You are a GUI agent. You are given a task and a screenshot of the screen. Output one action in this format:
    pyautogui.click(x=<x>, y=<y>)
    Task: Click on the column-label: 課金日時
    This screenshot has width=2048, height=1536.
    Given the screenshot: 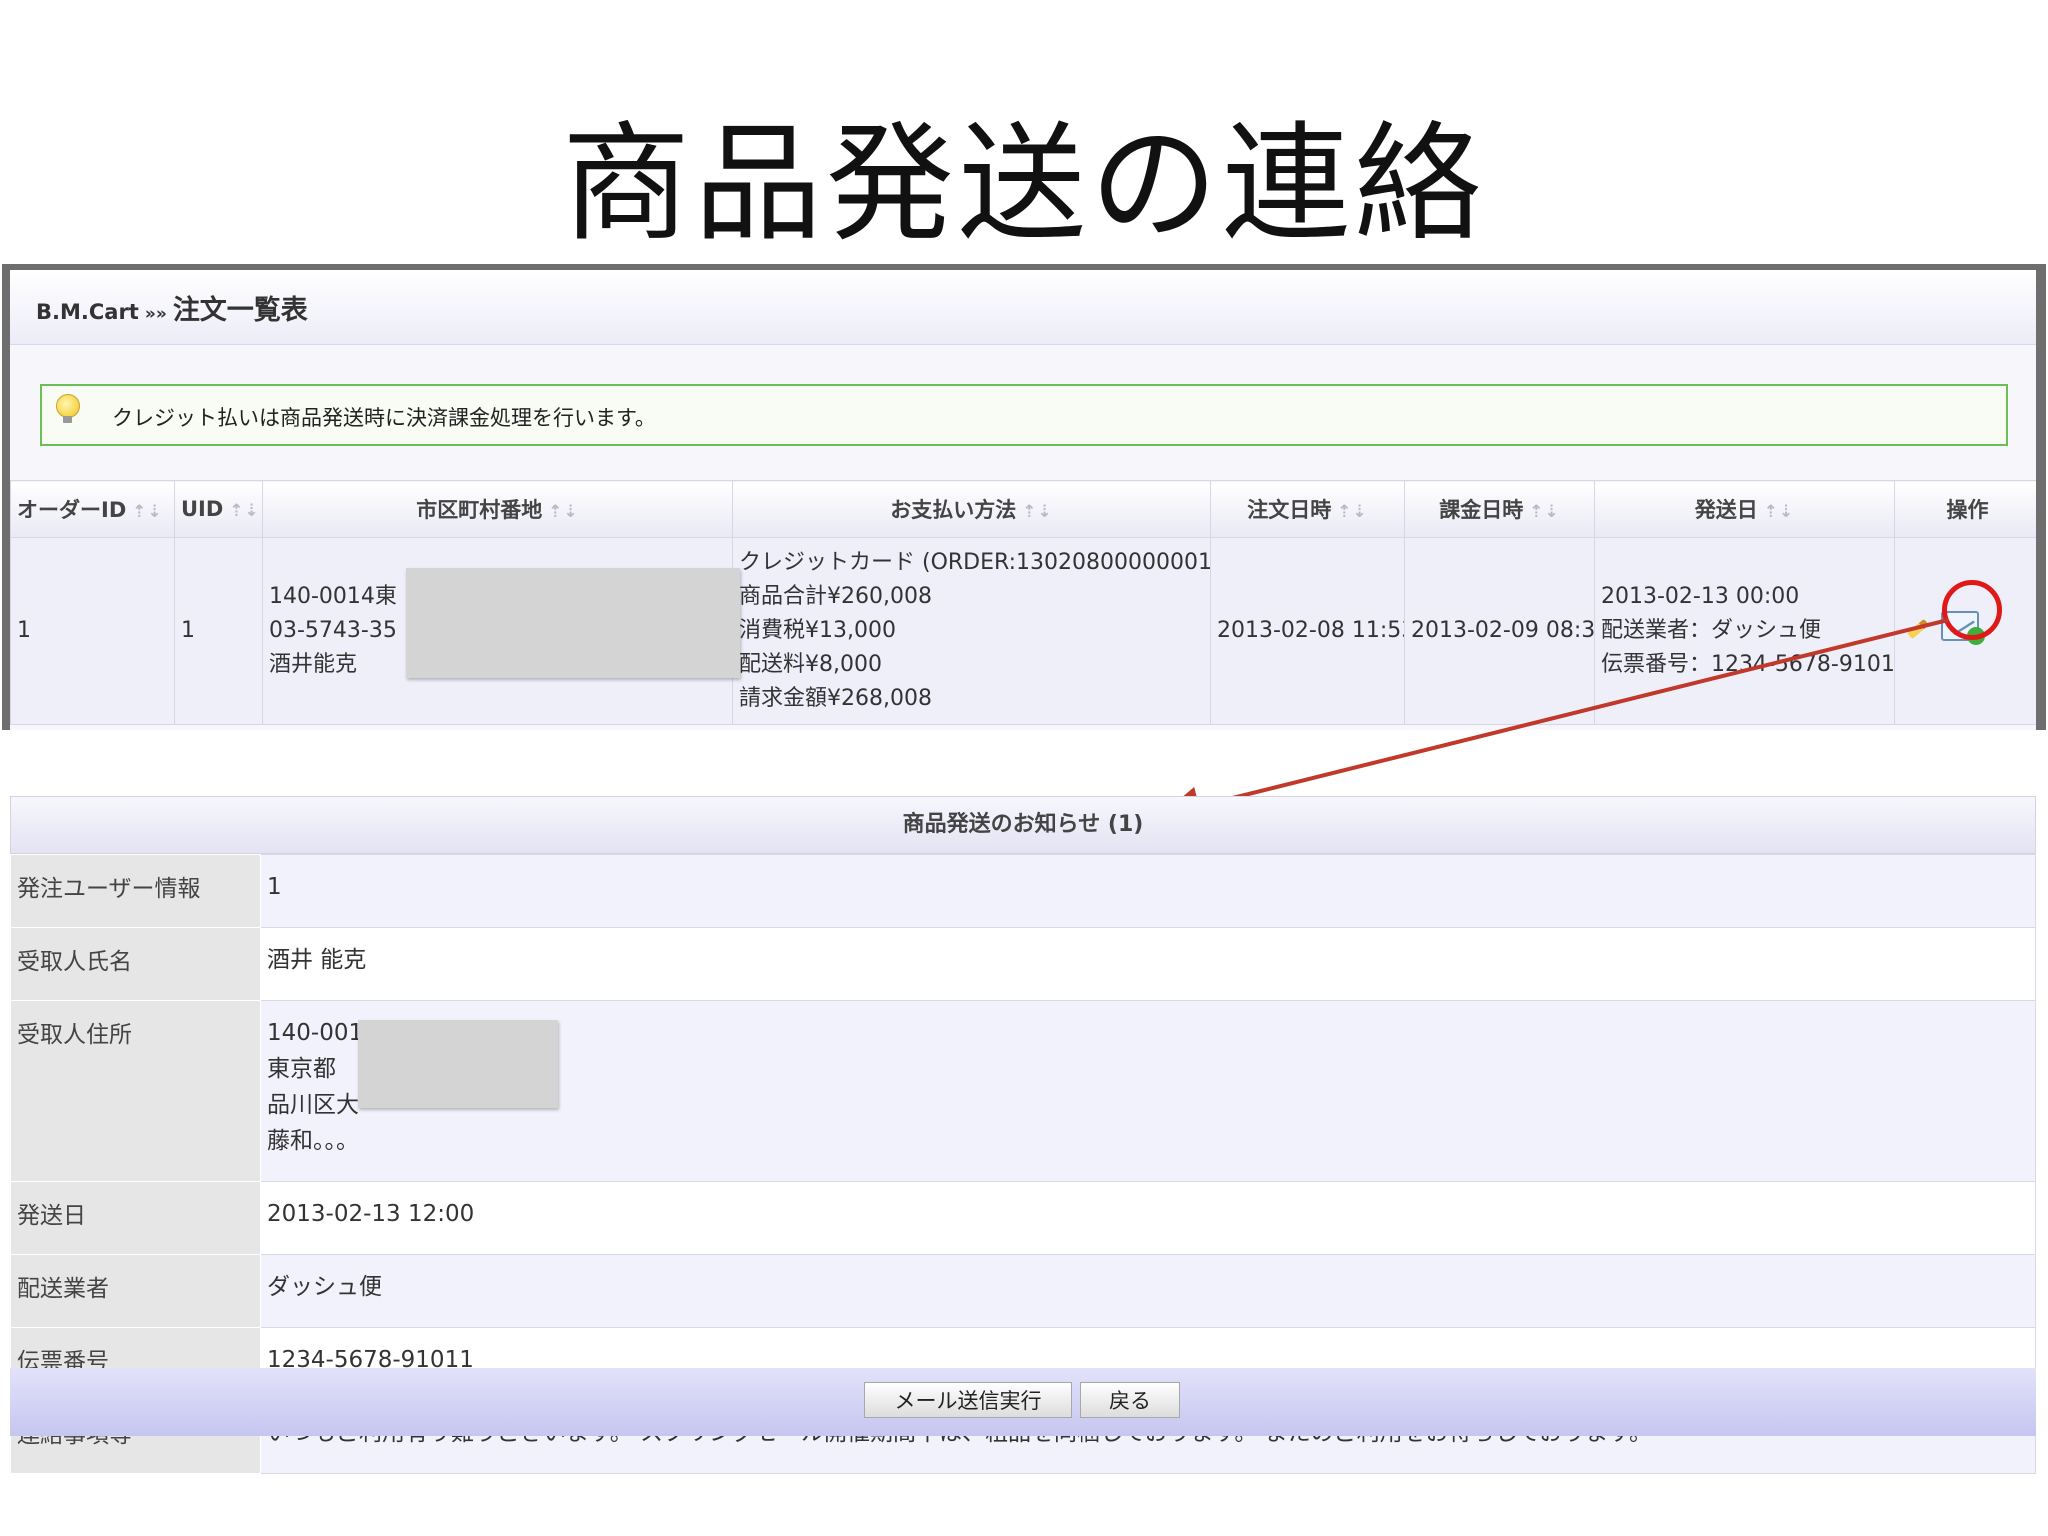 What is the action you would take?
    pyautogui.click(x=1481, y=510)
    